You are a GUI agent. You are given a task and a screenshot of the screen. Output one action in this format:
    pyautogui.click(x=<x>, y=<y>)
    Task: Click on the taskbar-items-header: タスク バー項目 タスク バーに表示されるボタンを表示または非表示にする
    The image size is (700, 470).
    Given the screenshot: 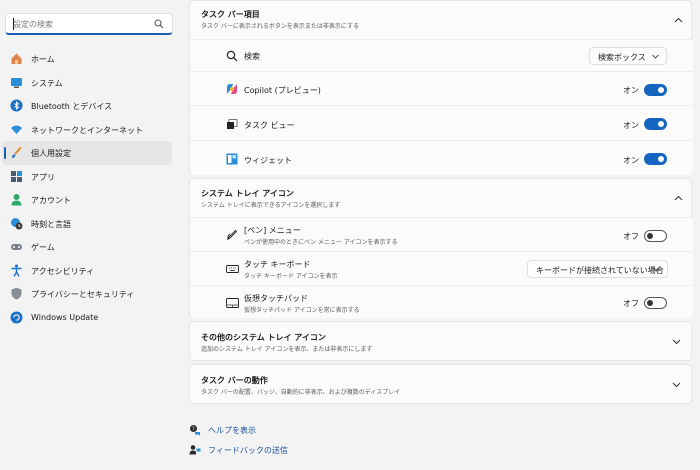 What is the action you would take?
    pyautogui.click(x=441, y=20)
    